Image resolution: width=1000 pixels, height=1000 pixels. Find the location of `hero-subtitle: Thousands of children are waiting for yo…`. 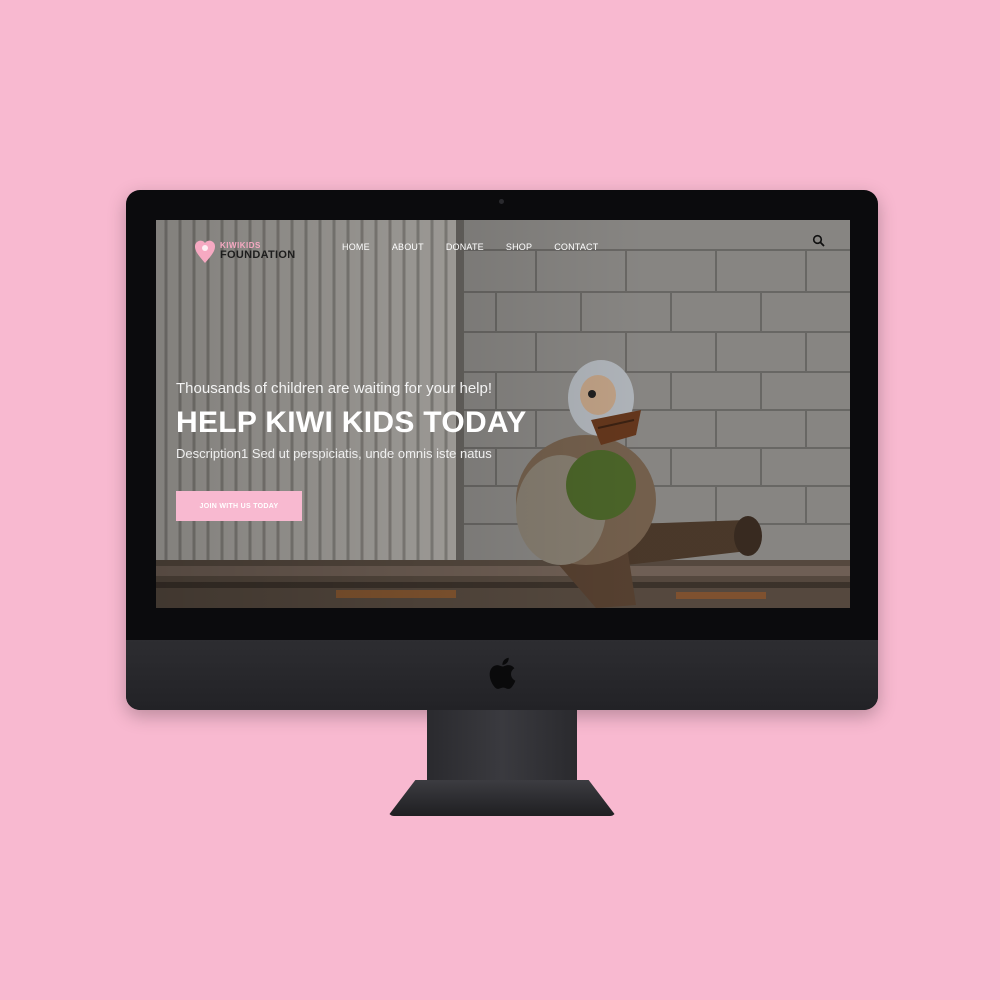

hero-subtitle: Thousands of children are waiting for yo… is located at coordinates (334, 388).